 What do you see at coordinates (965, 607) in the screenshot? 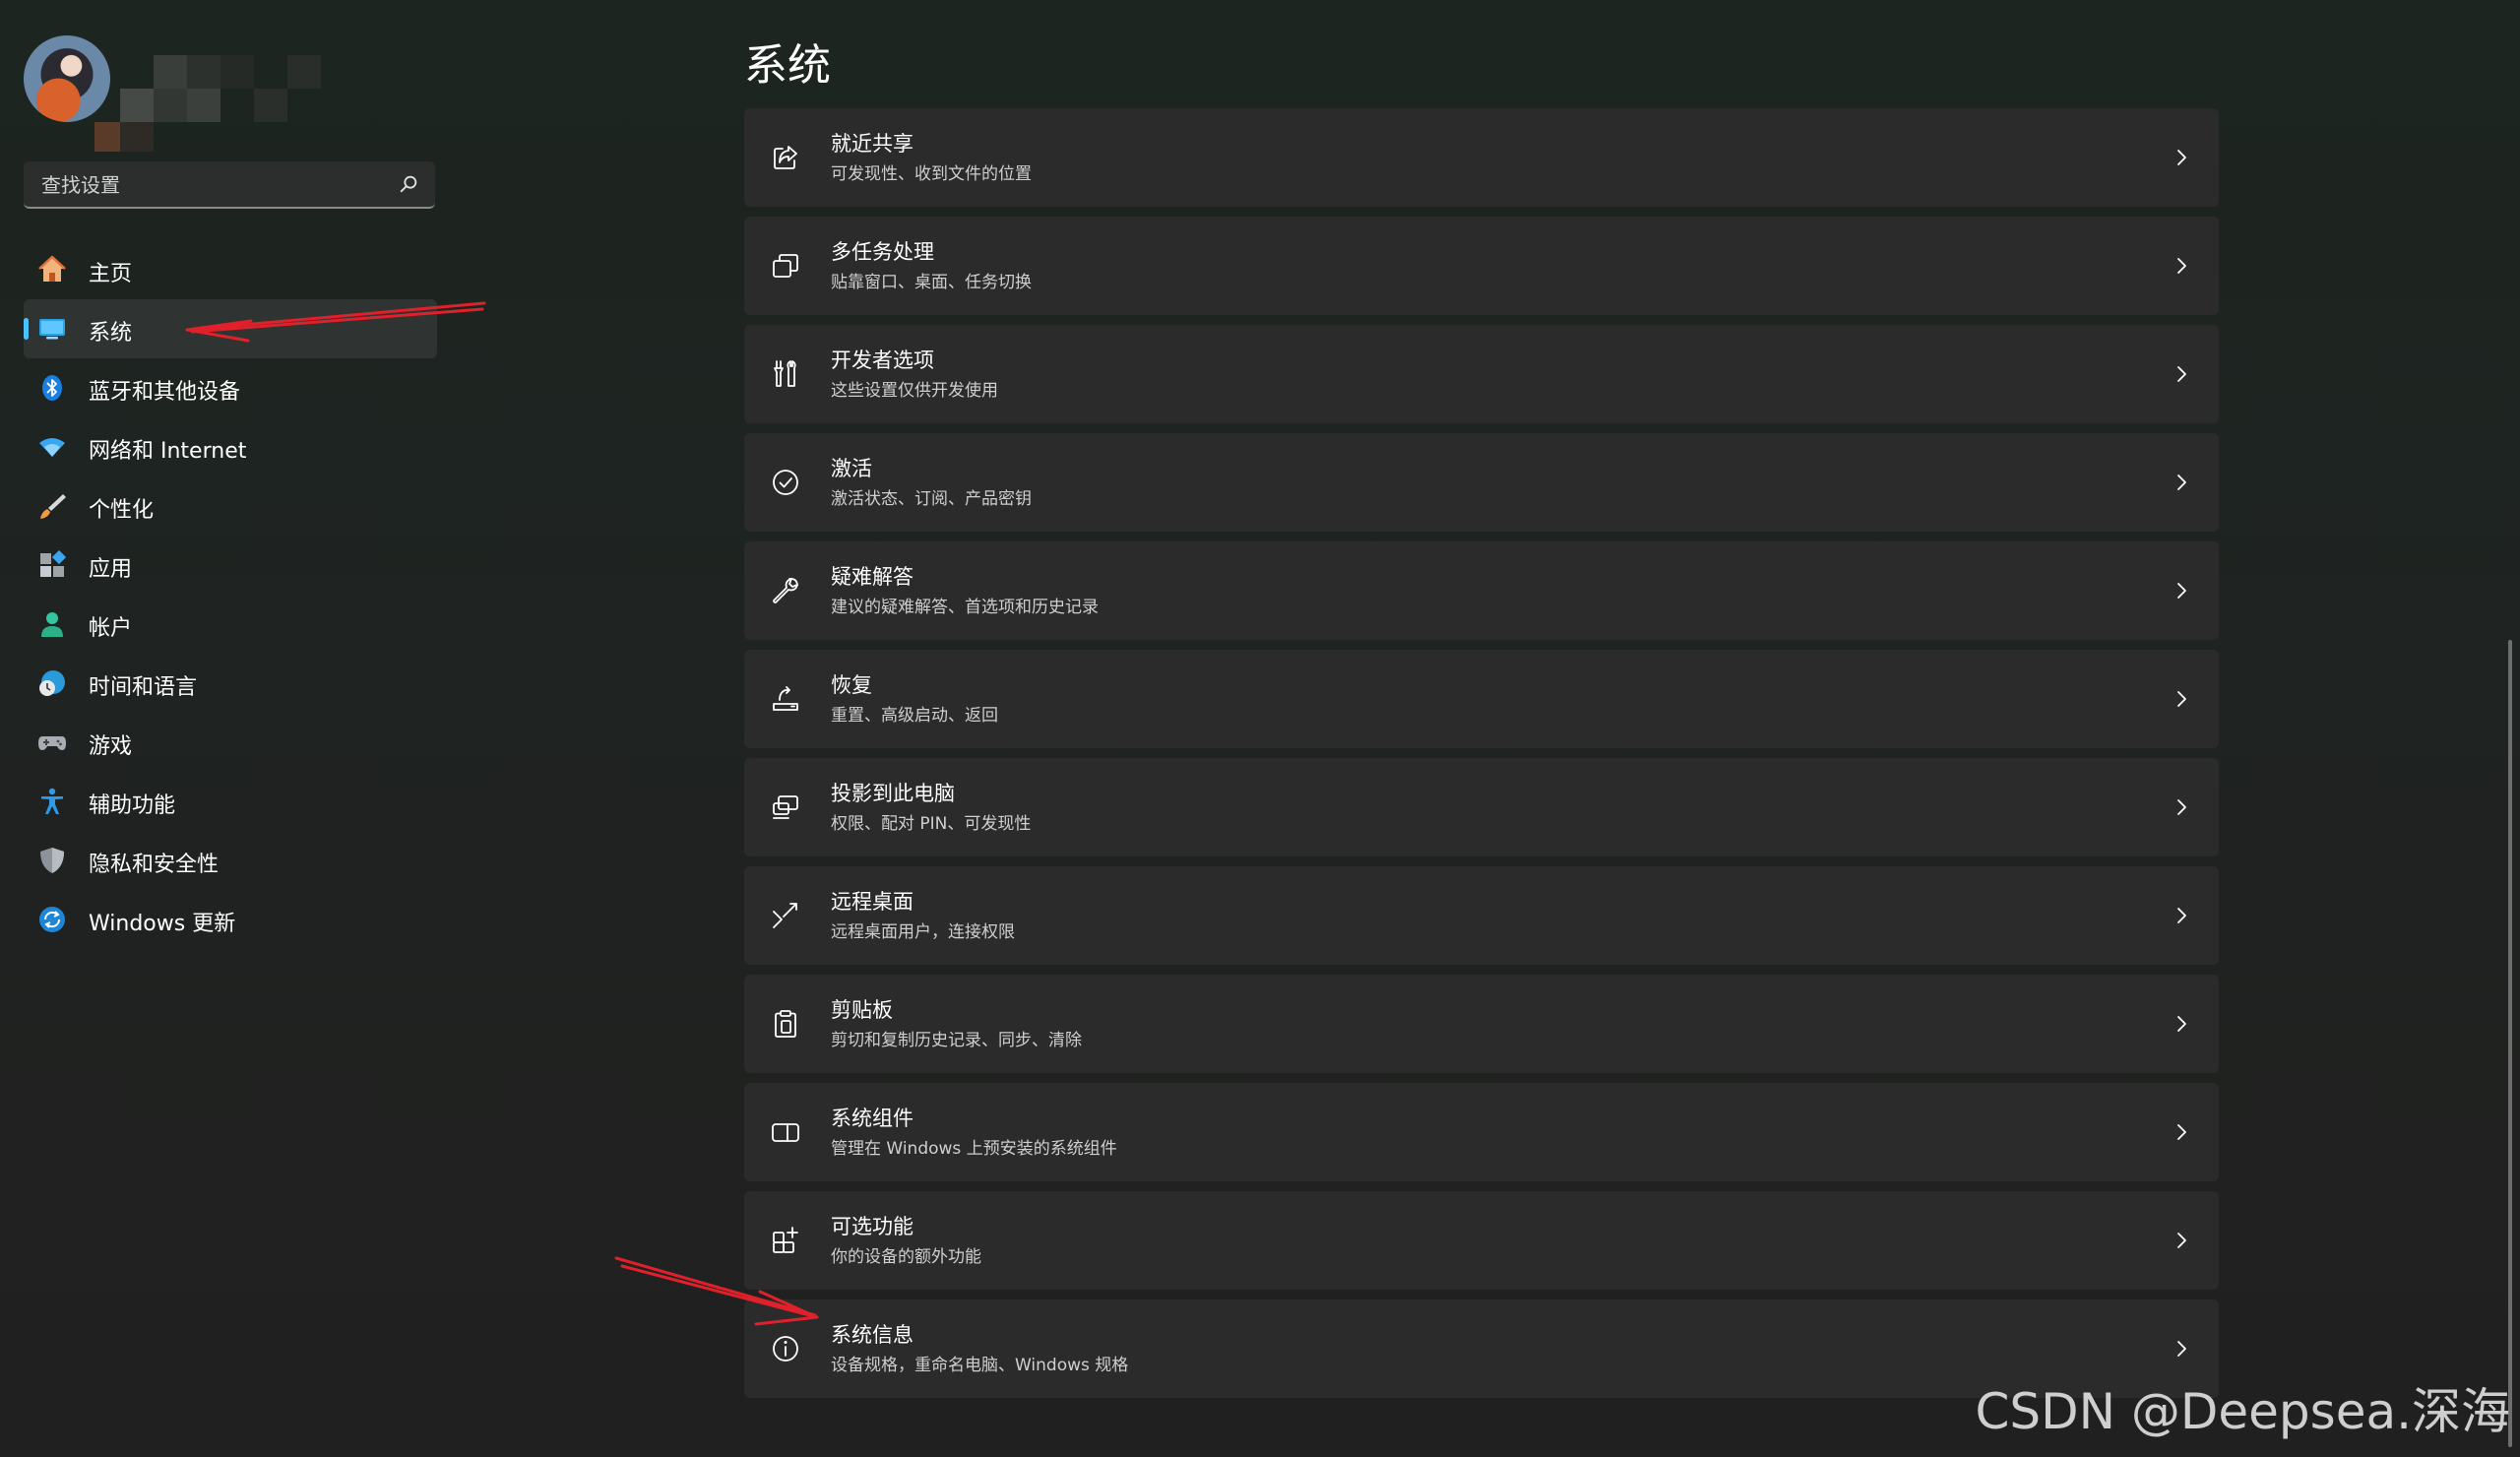
I see `setting-description: 建议的疑难解答、首选项和历史记录` at bounding box center [965, 607].